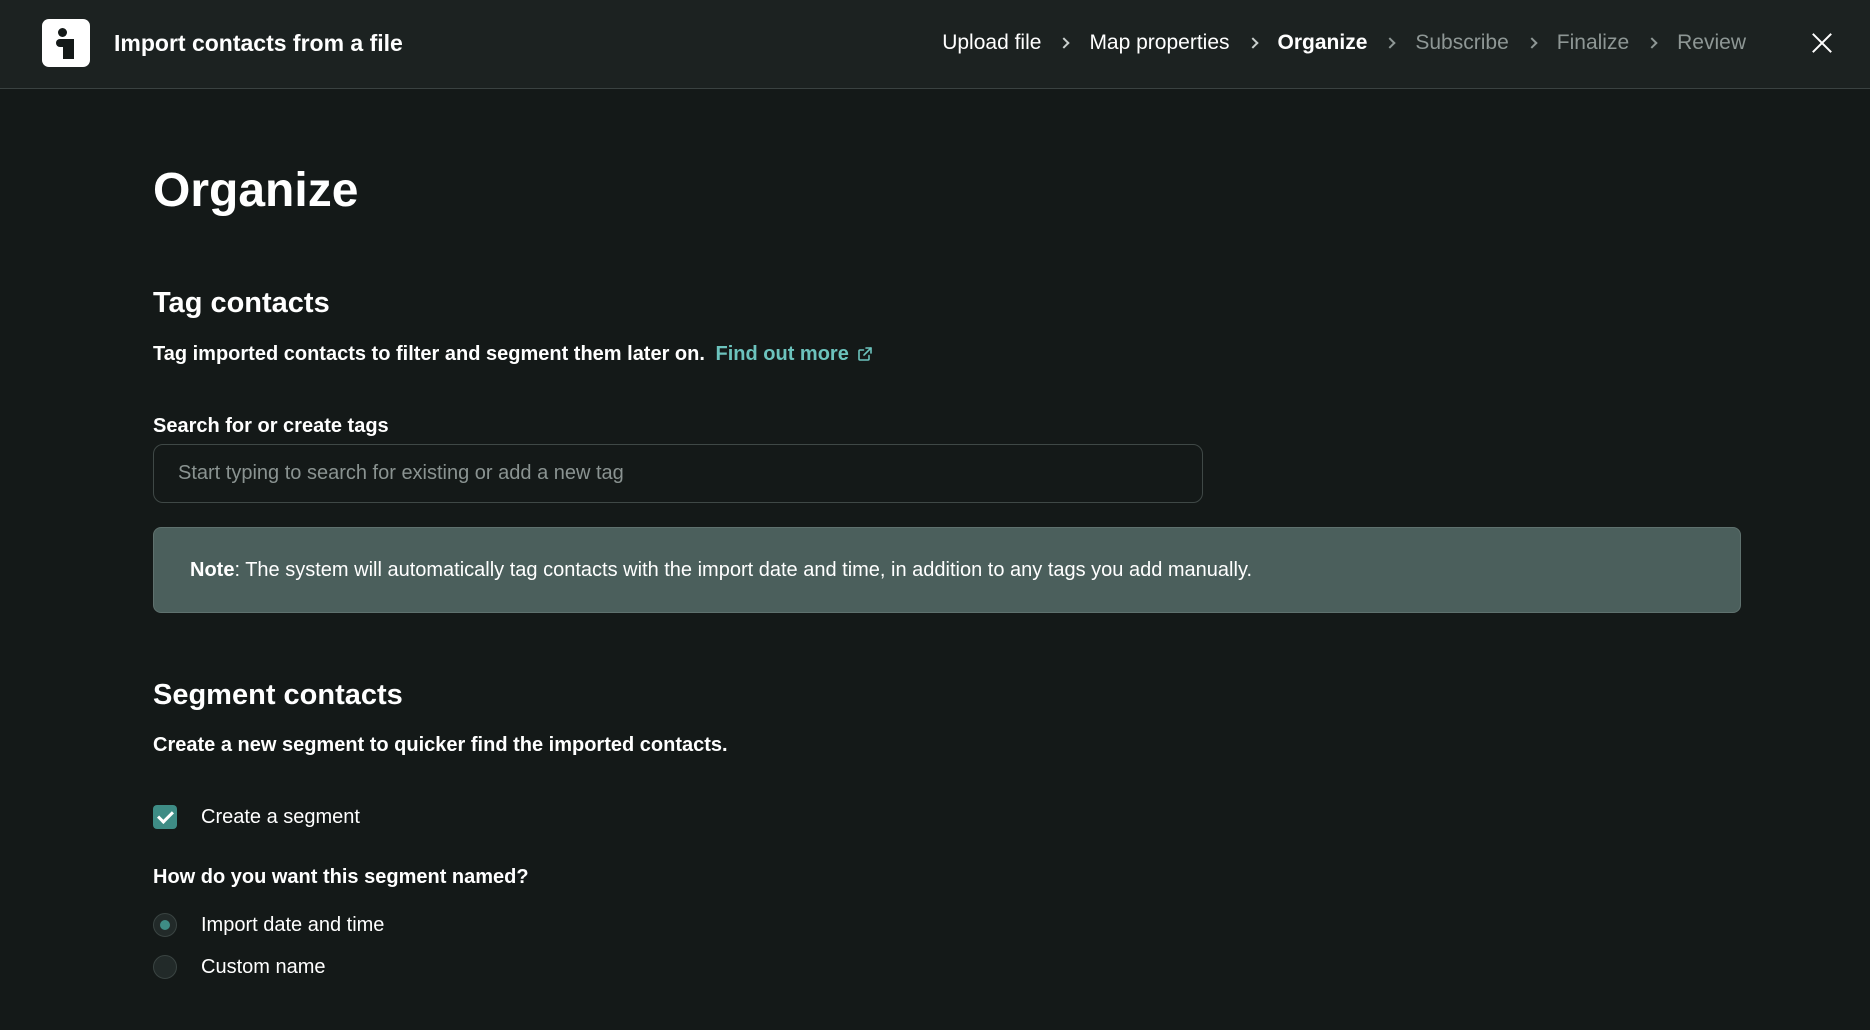 This screenshot has width=1870, height=1030. Describe the element at coordinates (212, 569) in the screenshot. I see `note-label: Note` at that location.